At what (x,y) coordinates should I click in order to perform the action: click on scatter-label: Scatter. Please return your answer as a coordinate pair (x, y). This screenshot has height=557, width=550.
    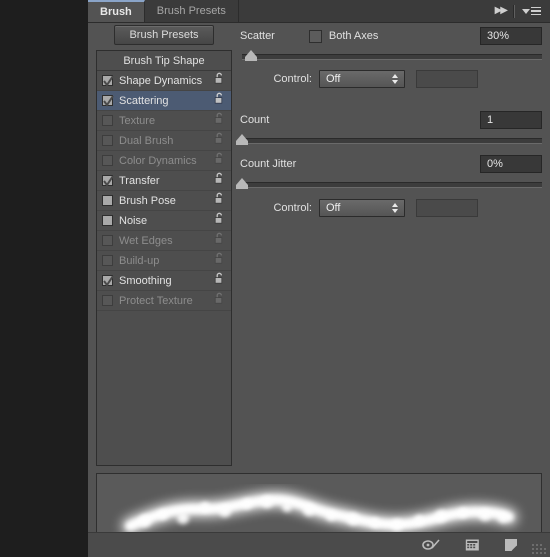
    Looking at the image, I should click on (257, 36).